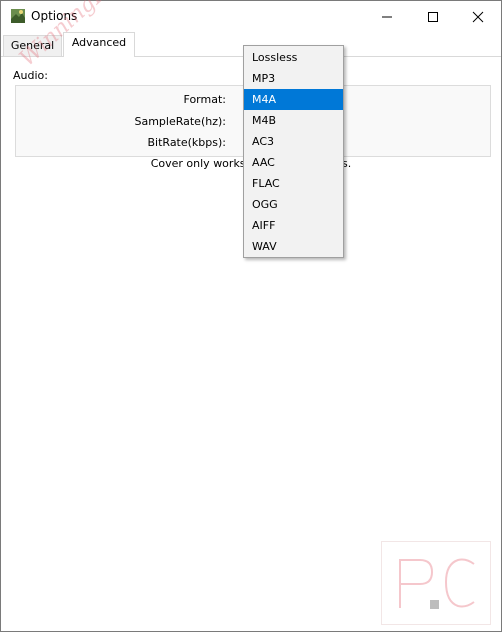 Image resolution: width=502 pixels, height=632 pixels. I want to click on cover-note-start: Cover only works w, so click(204, 163).